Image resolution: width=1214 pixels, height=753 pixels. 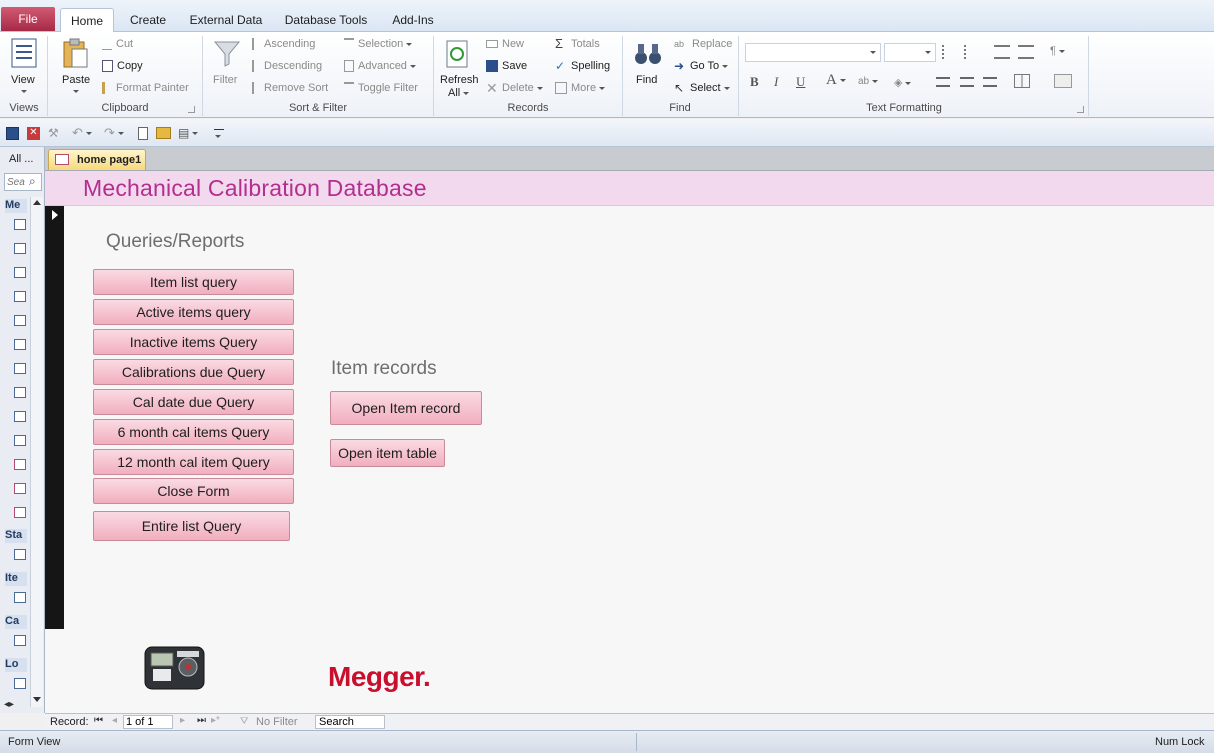 I want to click on nav-search-input, so click(x=17, y=182).